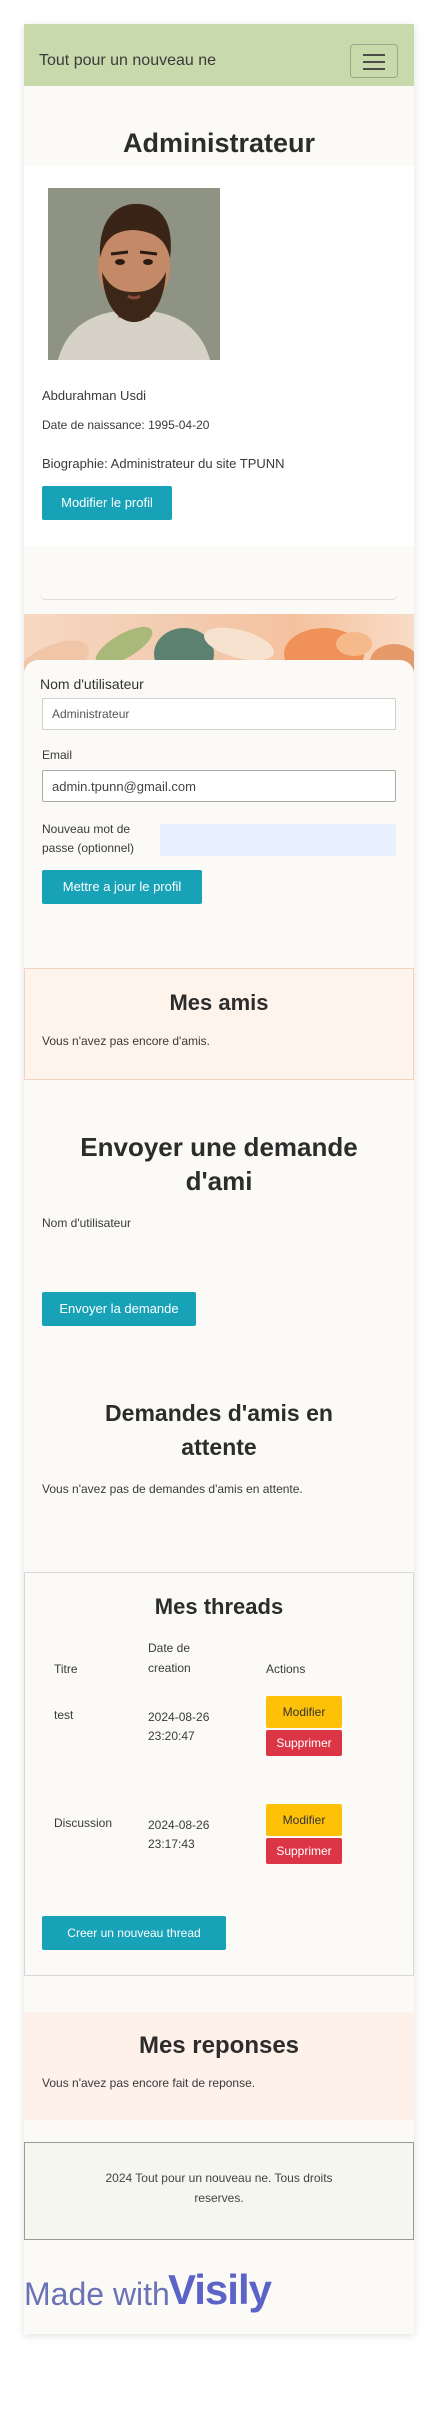  What do you see at coordinates (86, 829) in the screenshot?
I see `password-label-line-1: Nouveau mot de` at bounding box center [86, 829].